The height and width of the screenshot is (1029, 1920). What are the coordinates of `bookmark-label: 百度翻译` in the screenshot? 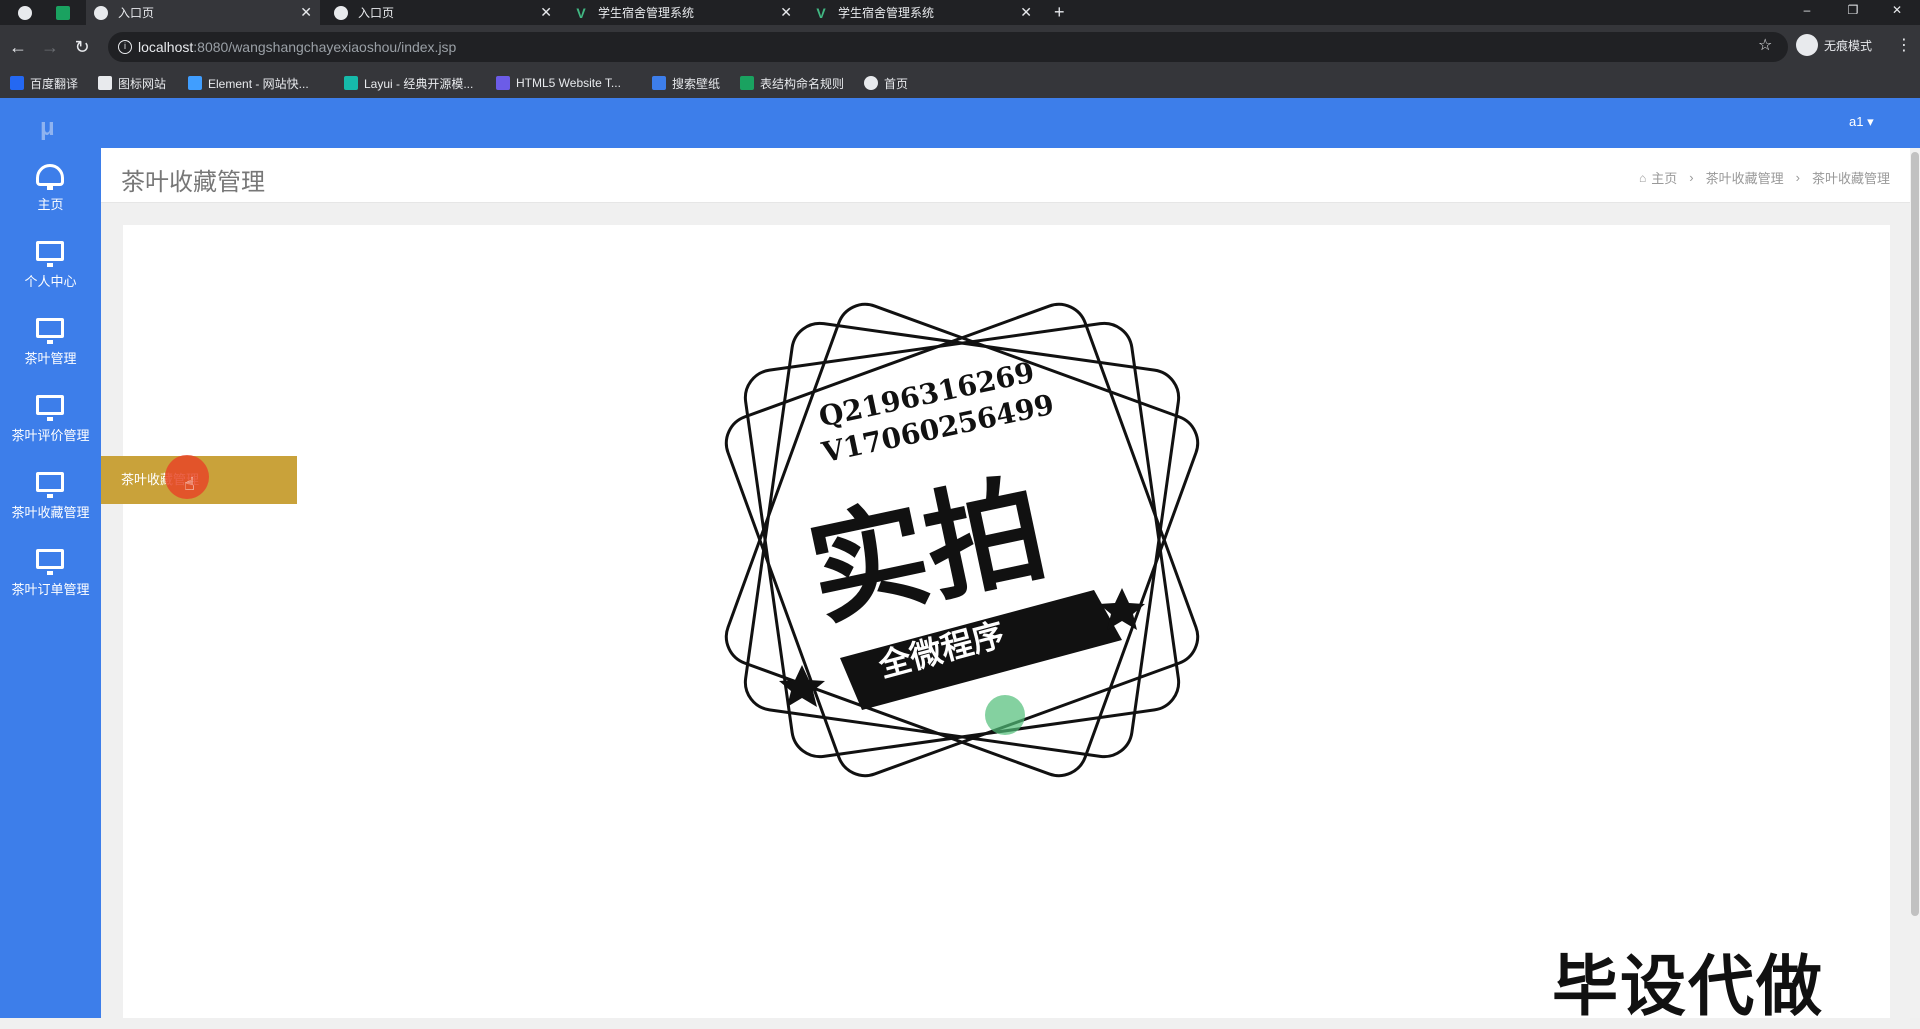 It's located at (54, 83).